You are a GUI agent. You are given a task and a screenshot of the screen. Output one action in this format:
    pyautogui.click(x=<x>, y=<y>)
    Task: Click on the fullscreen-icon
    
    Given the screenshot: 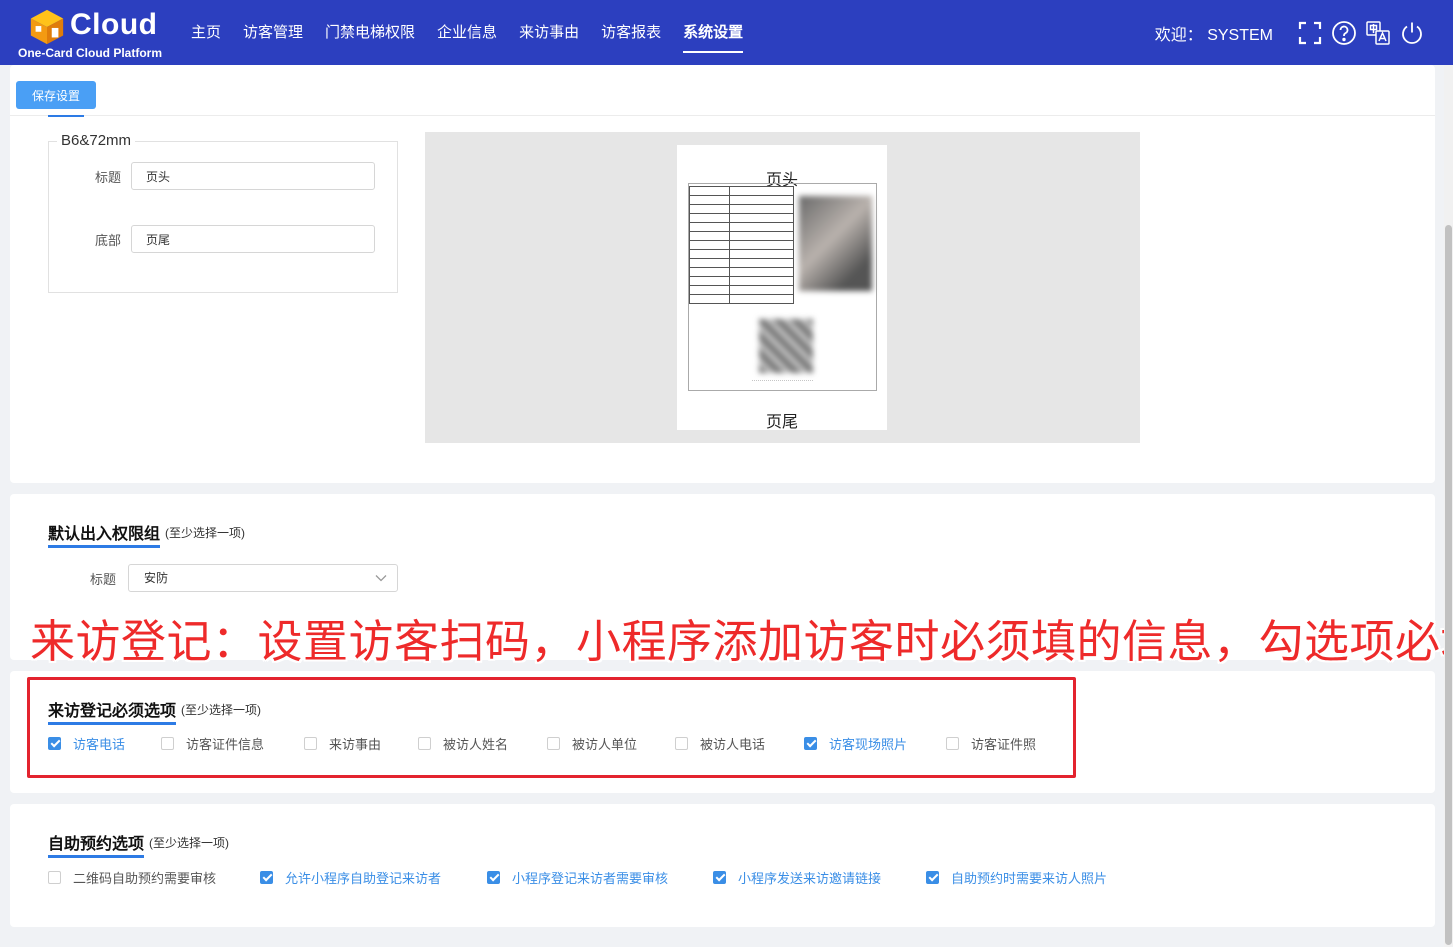 What is the action you would take?
    pyautogui.click(x=1310, y=33)
    